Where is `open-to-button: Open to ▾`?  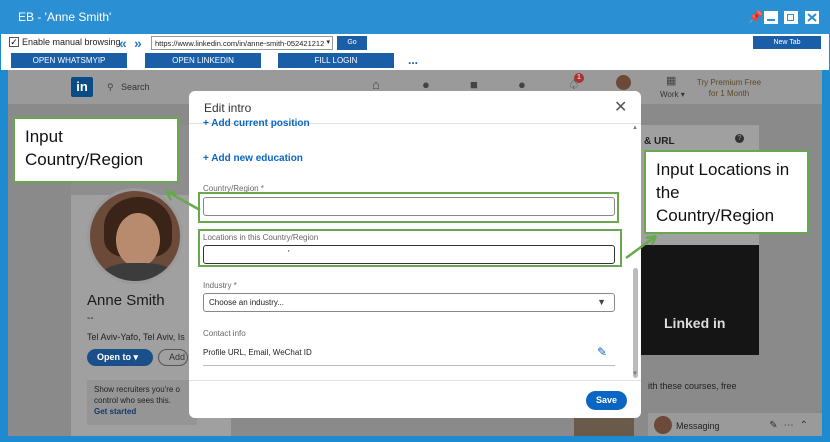 open-to-button: Open to ▾ is located at coordinates (120, 357).